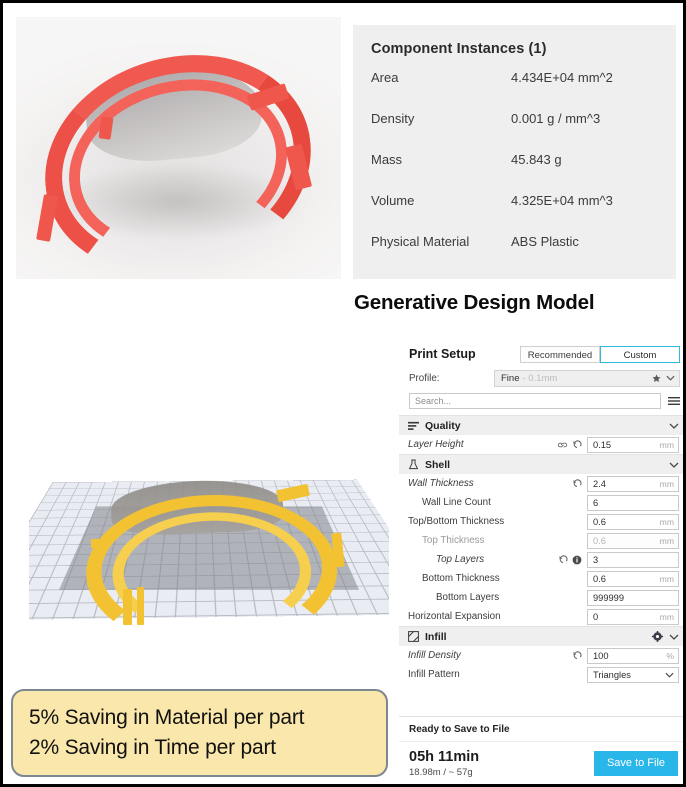 The height and width of the screenshot is (787, 686). What do you see at coordinates (436, 444) in the screenshot?
I see `setting-label: Layer Height` at bounding box center [436, 444].